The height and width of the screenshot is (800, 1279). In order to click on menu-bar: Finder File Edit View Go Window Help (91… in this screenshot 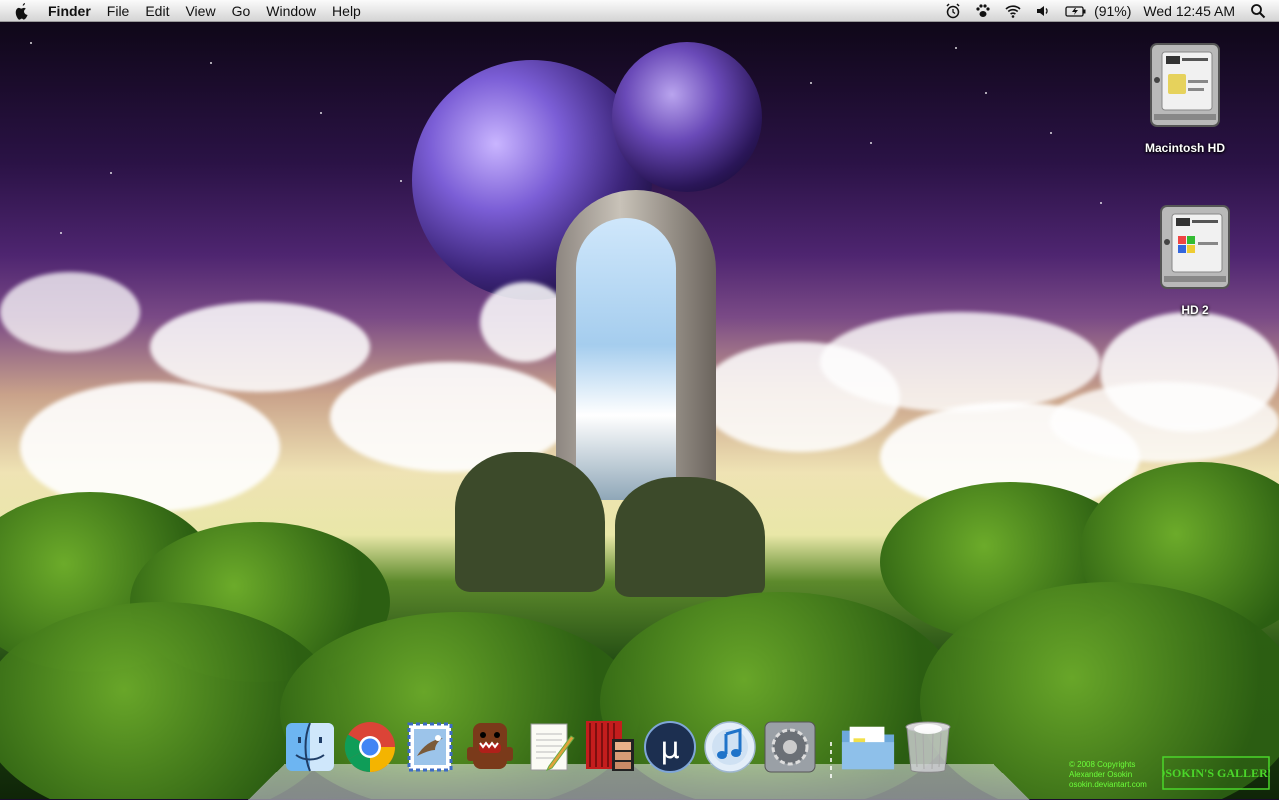, I will do `click(639, 11)`.